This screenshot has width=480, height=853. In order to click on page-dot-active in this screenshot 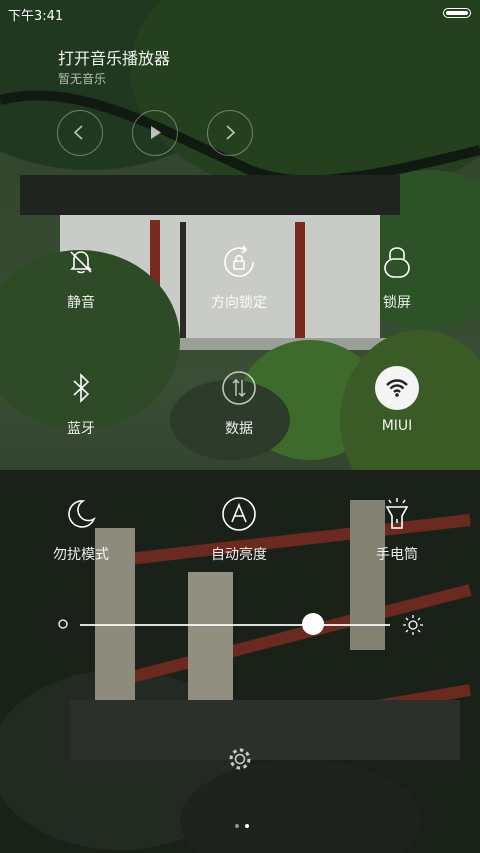, I will do `click(247, 826)`.